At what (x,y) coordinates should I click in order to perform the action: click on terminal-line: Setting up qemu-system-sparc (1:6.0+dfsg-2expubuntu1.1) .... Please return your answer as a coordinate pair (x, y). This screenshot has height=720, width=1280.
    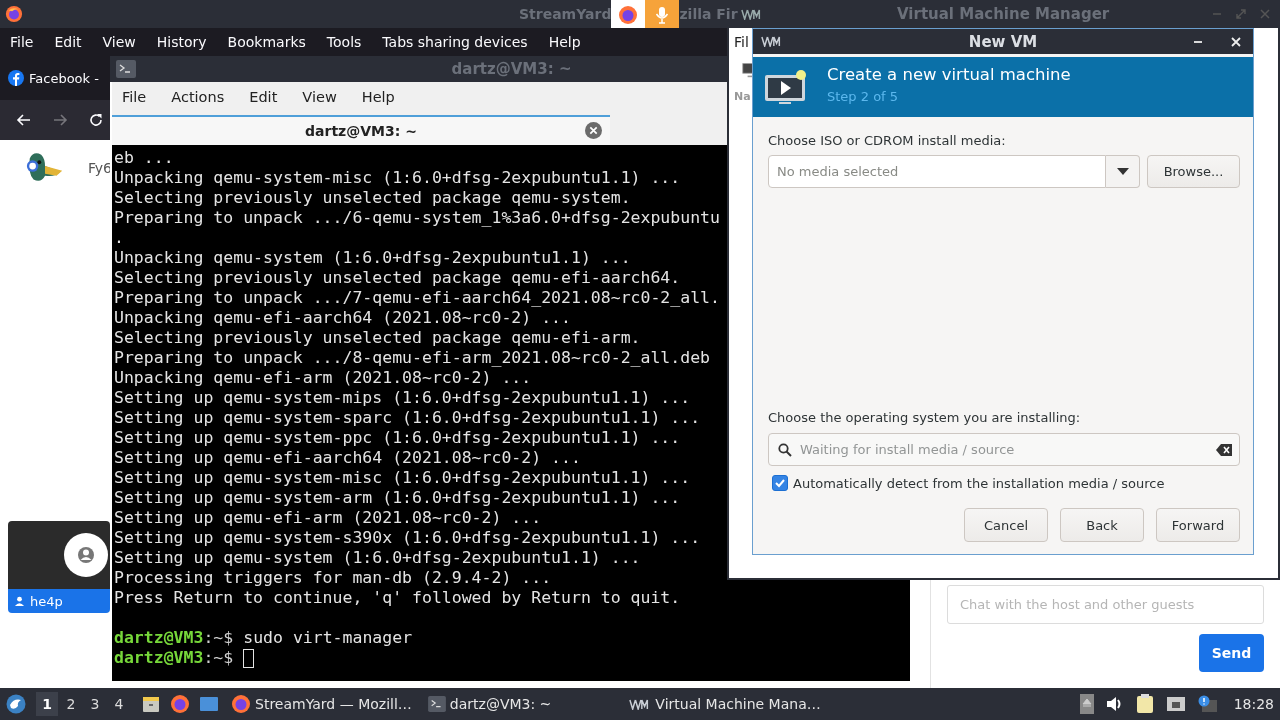
    Looking at the image, I should click on (407, 418).